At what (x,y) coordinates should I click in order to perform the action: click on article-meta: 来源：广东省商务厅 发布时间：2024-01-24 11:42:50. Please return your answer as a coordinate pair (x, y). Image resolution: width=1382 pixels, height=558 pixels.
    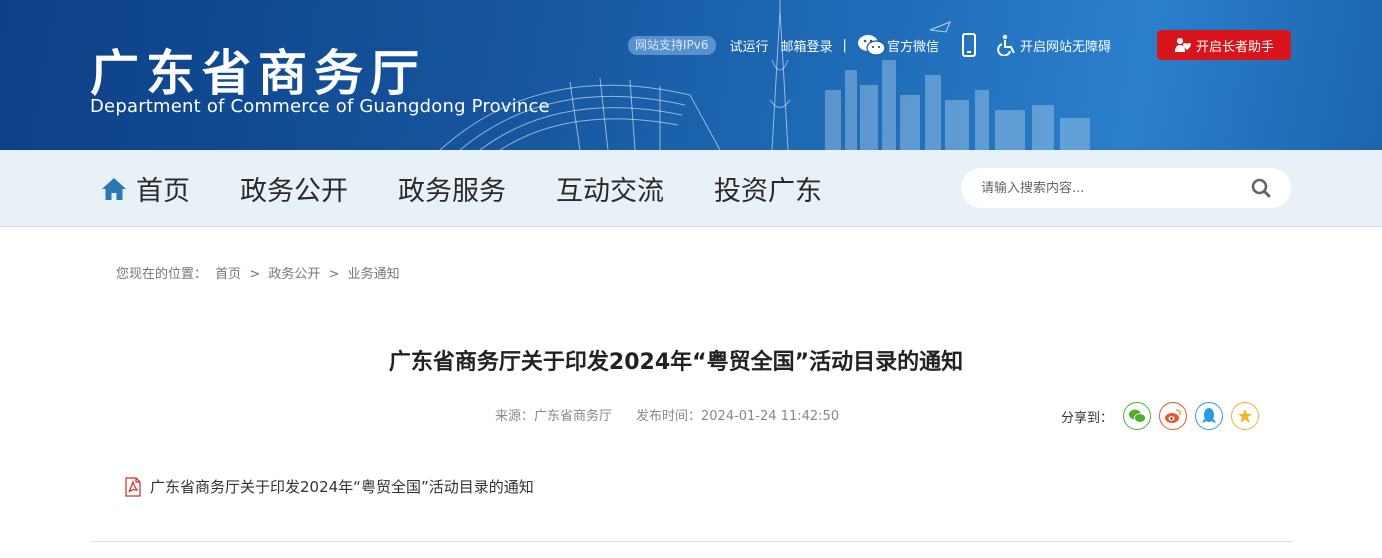
    Looking at the image, I should click on (667, 414).